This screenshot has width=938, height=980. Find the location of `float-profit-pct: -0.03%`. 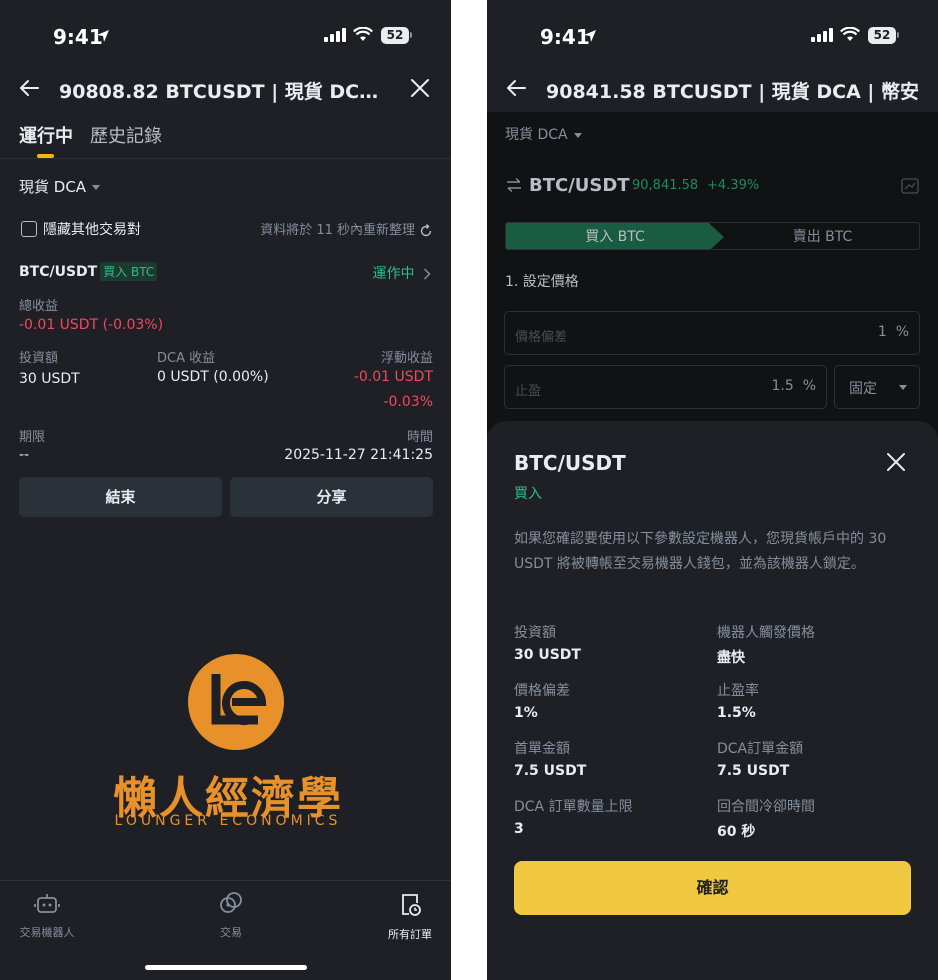

float-profit-pct: -0.03% is located at coordinates (408, 402).